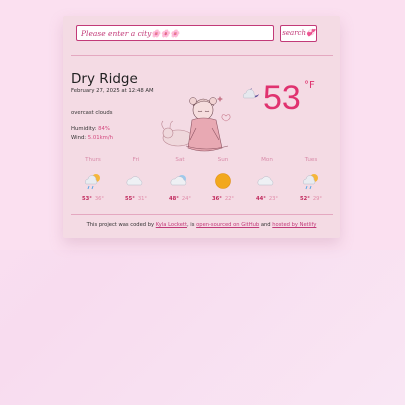  I want to click on current-datetime: February 27, 2025 at 12:48 AM, so click(112, 91).